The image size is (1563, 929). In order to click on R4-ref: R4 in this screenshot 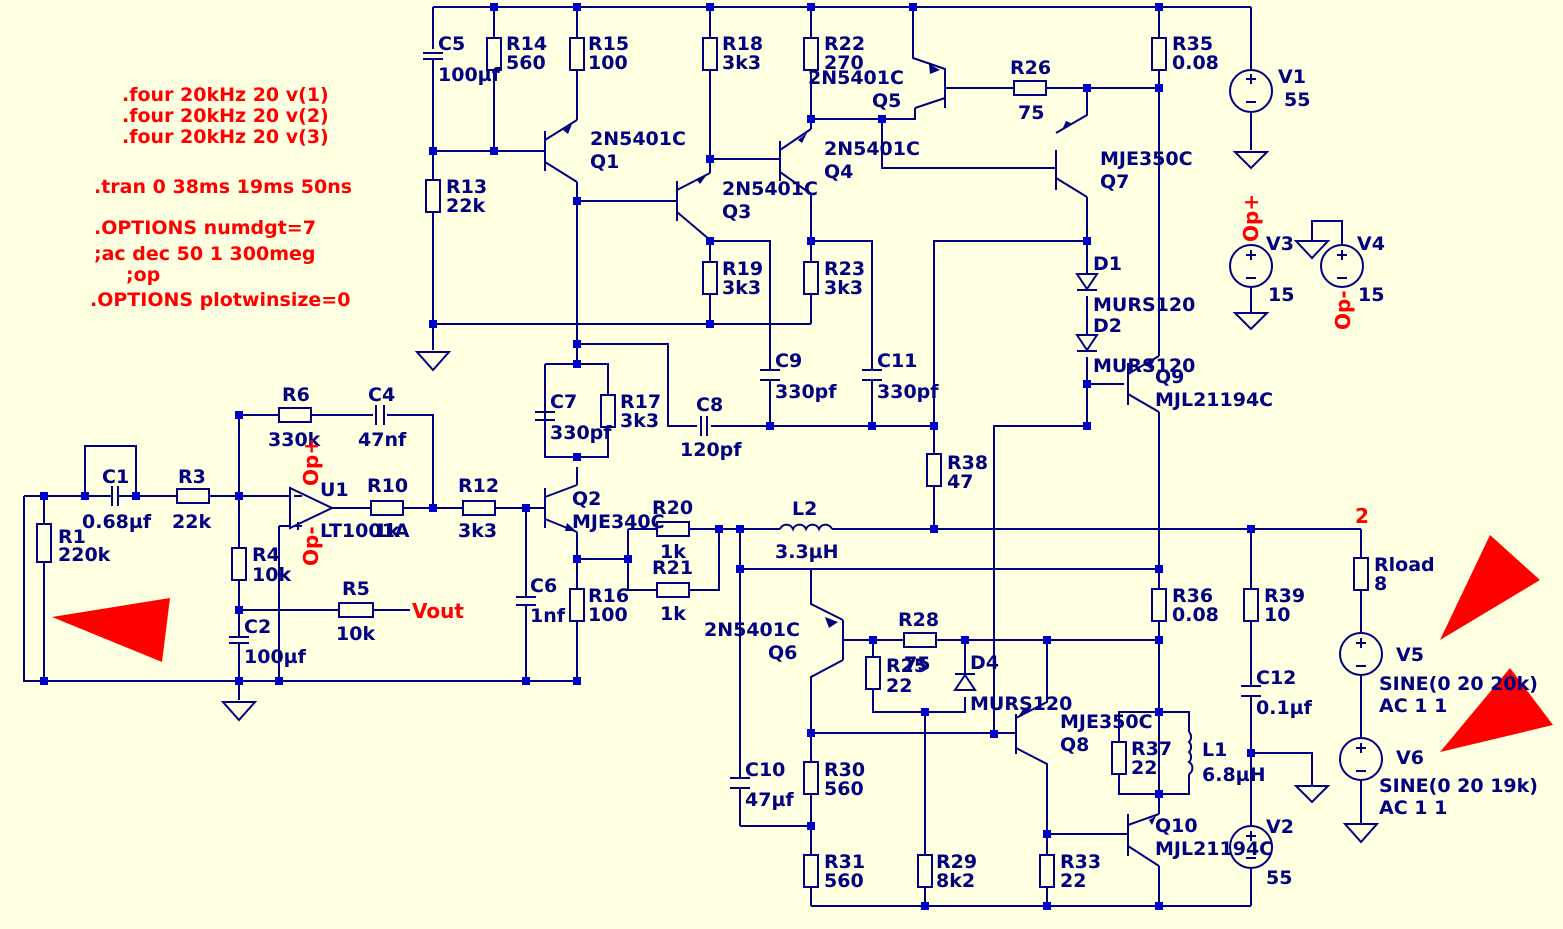, I will do `click(266, 555)`.